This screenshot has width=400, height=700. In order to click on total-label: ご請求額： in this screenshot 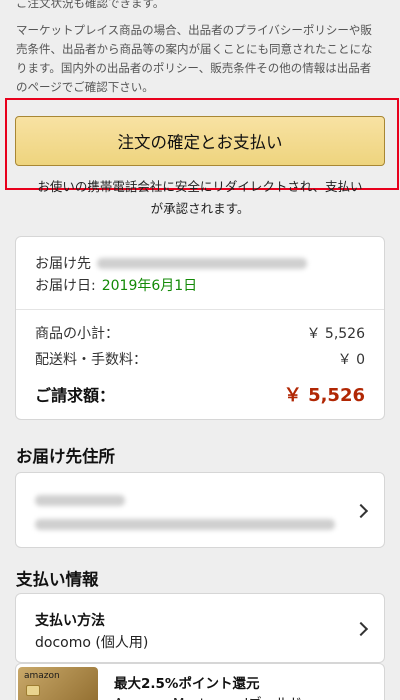, I will do `click(75, 395)`.